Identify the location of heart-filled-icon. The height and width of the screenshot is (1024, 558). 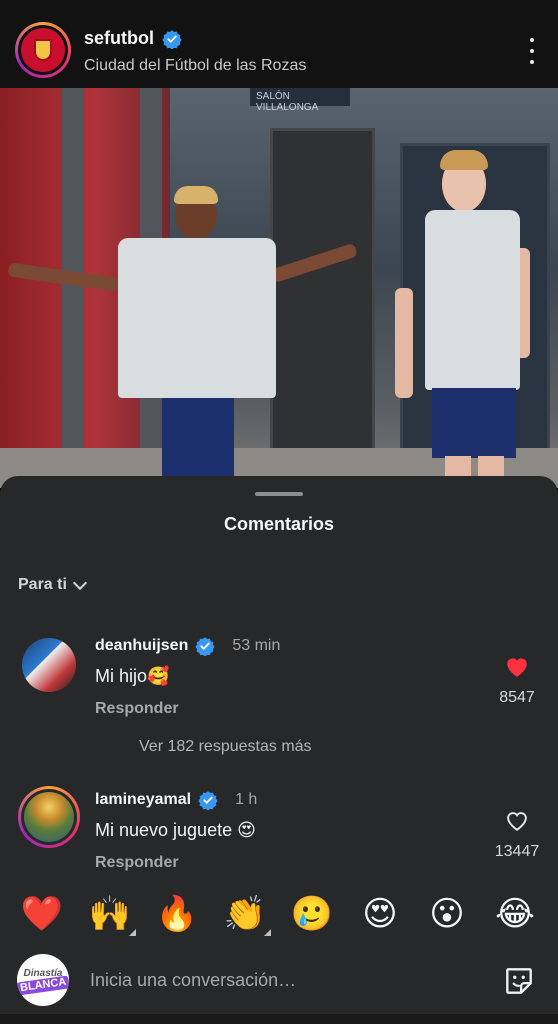
(517, 666).